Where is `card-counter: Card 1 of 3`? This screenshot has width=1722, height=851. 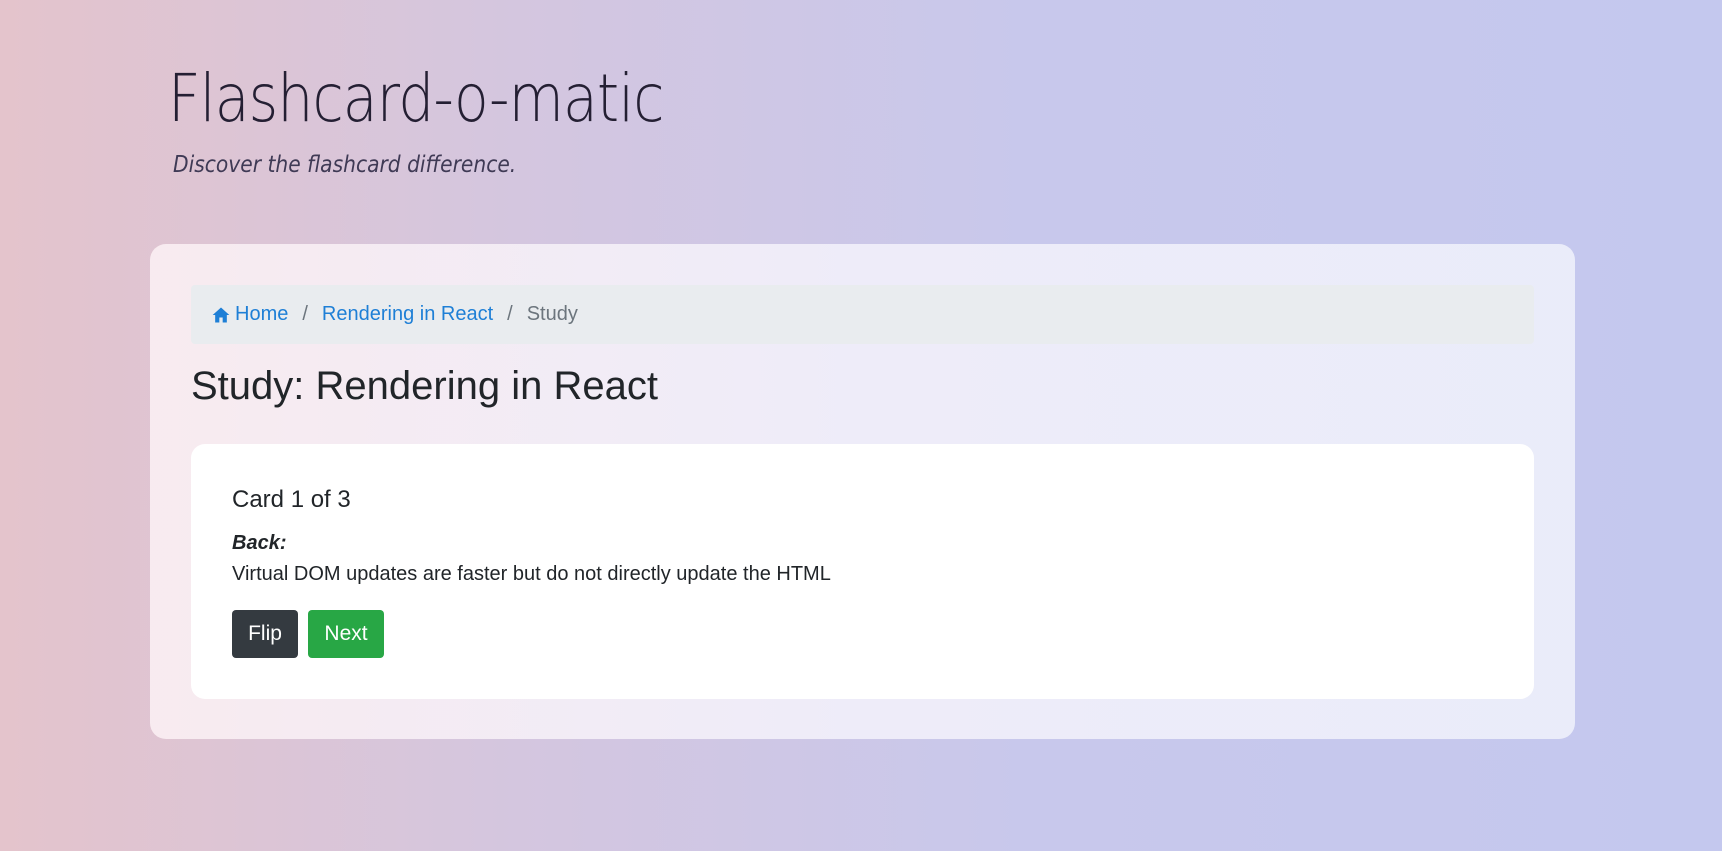 card-counter: Card 1 of 3 is located at coordinates (291, 499).